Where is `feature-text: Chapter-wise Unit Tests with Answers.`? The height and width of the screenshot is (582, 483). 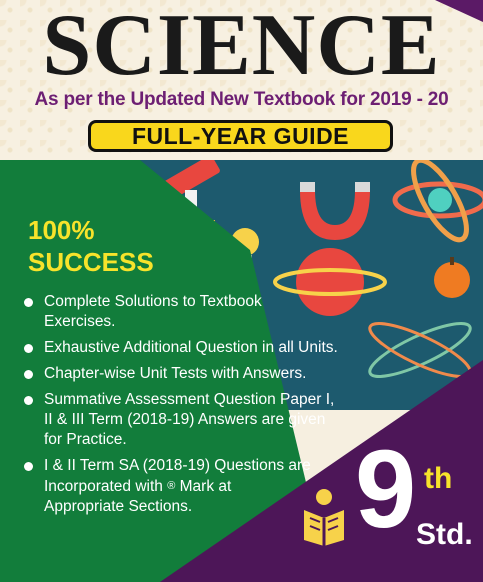
feature-text: Chapter-wise Unit Tests with Answers. is located at coordinates (175, 373).